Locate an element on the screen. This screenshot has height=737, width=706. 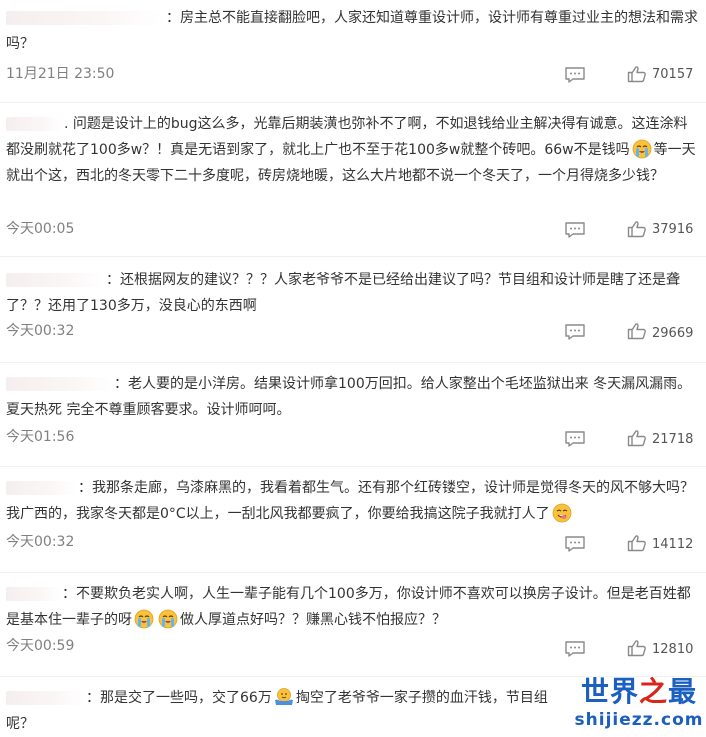
comment-body-continued: 呢？ is located at coordinates (36, 724).